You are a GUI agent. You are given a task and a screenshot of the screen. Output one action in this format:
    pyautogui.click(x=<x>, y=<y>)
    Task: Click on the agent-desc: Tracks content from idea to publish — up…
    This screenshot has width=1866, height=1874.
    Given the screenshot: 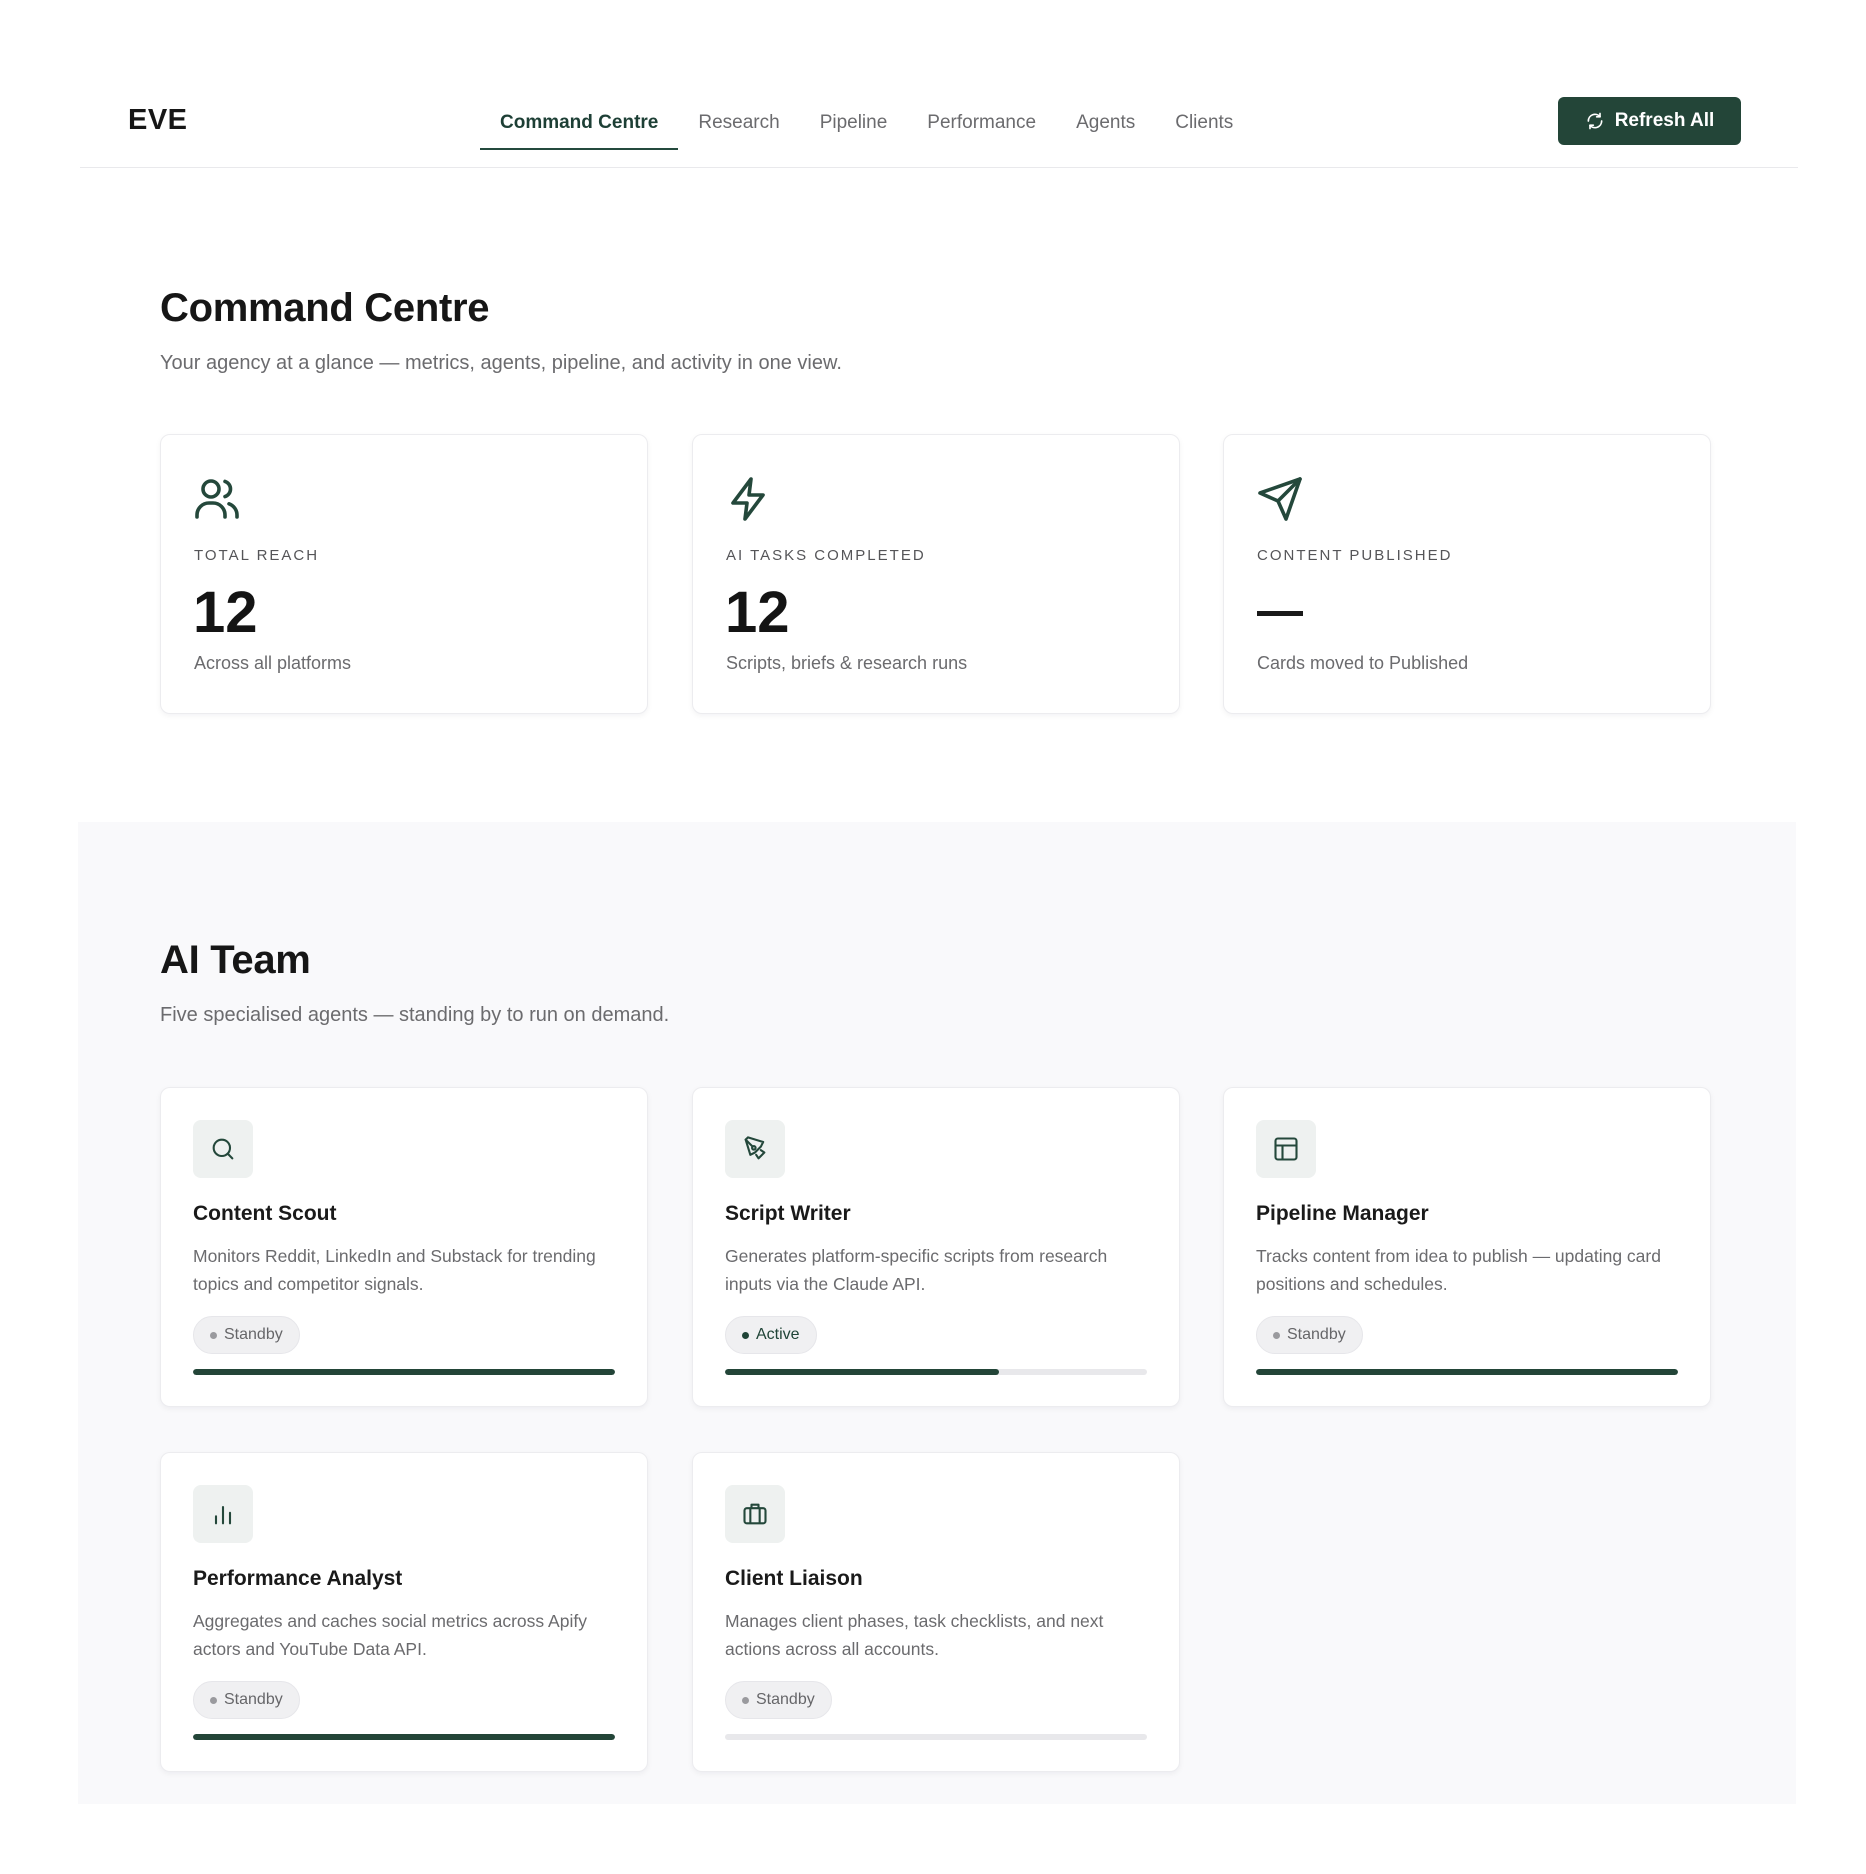 What is the action you would take?
    pyautogui.click(x=1458, y=1270)
    